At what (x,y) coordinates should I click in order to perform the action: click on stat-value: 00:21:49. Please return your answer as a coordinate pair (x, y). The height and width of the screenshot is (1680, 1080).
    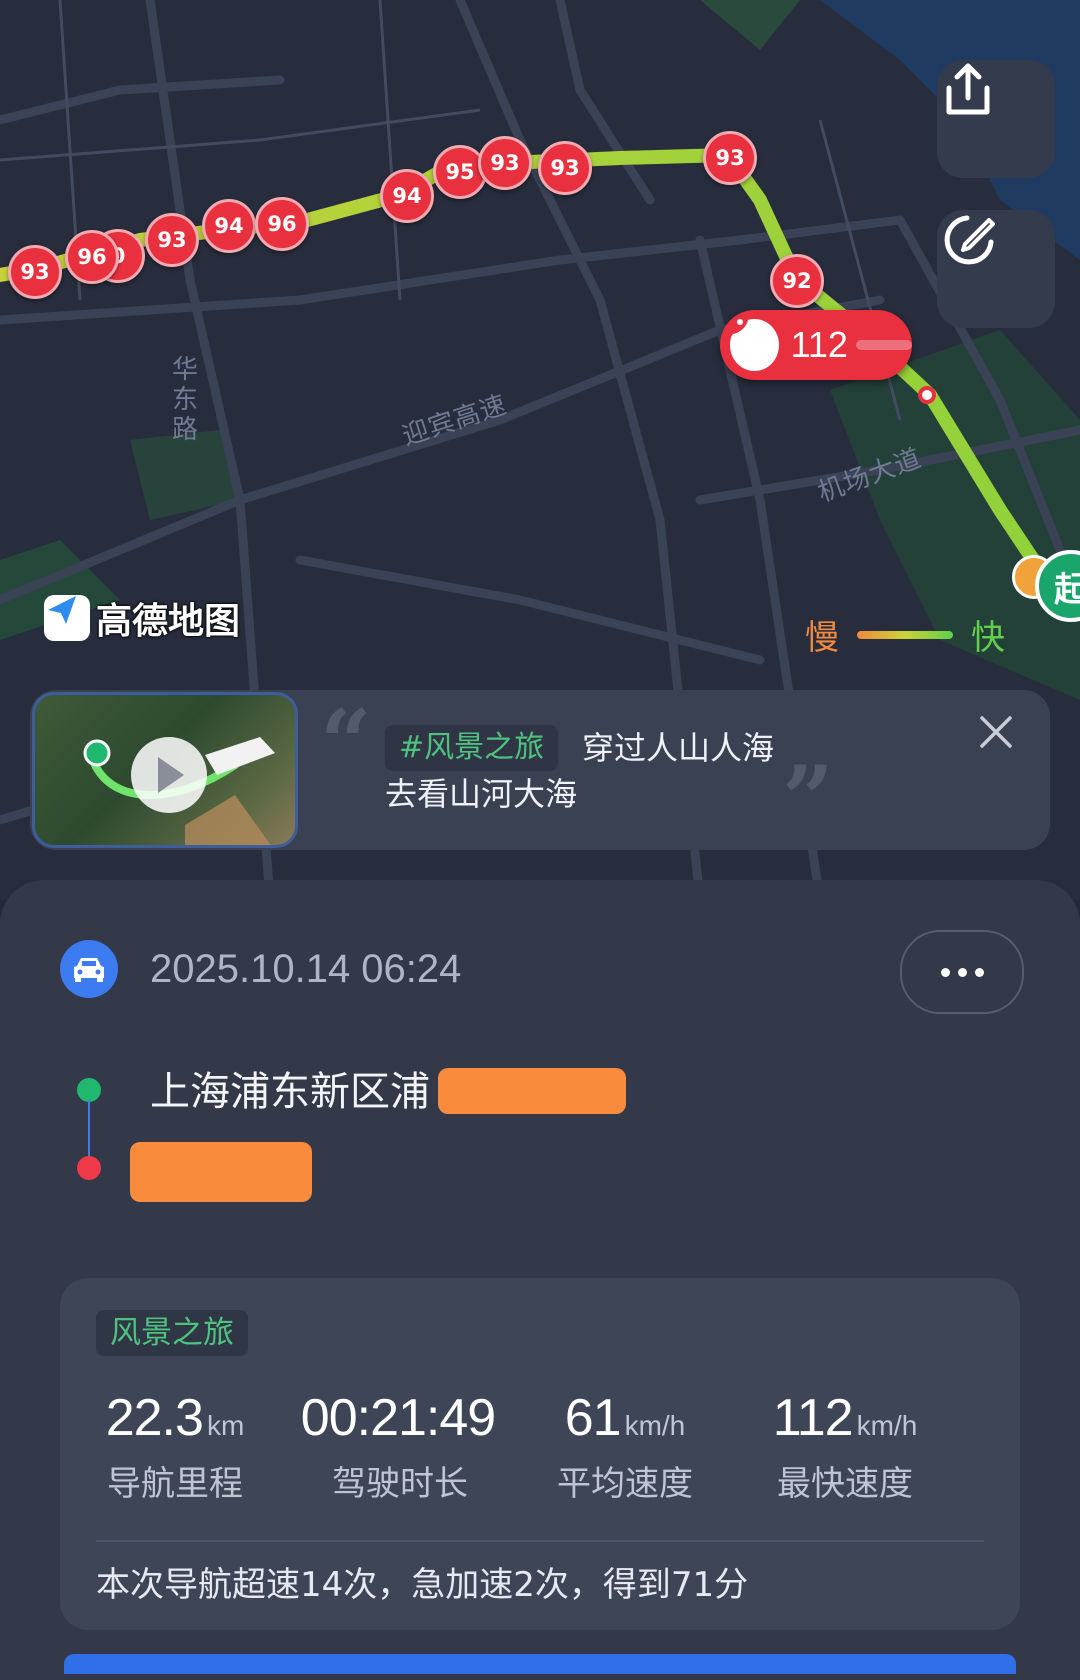
    Looking at the image, I should click on (398, 1418).